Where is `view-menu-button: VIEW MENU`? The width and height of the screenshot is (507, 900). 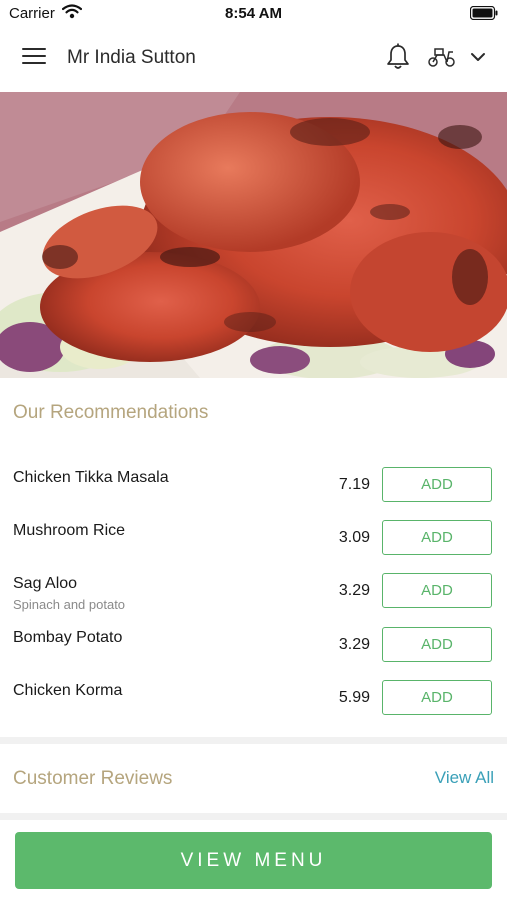 view-menu-button: VIEW MENU is located at coordinates (253, 860).